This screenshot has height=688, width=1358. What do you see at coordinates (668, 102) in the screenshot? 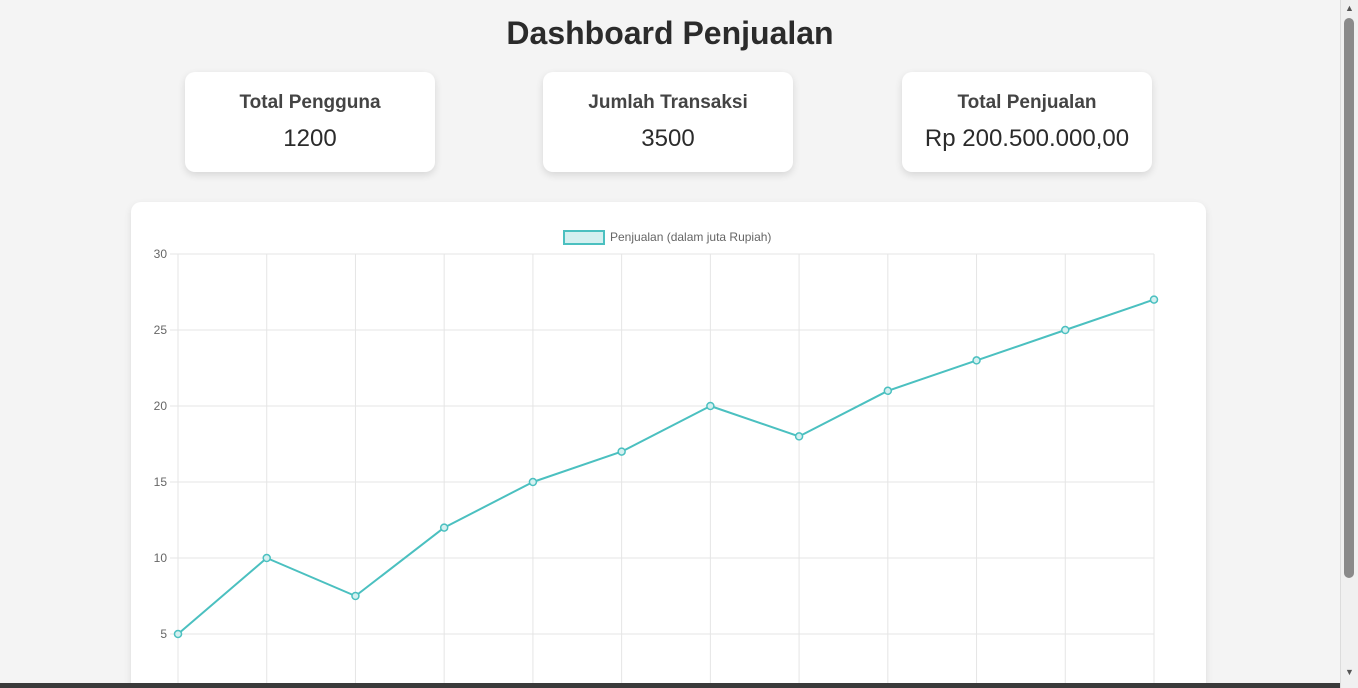
I see `stat-label: Jumlah Transaksi` at bounding box center [668, 102].